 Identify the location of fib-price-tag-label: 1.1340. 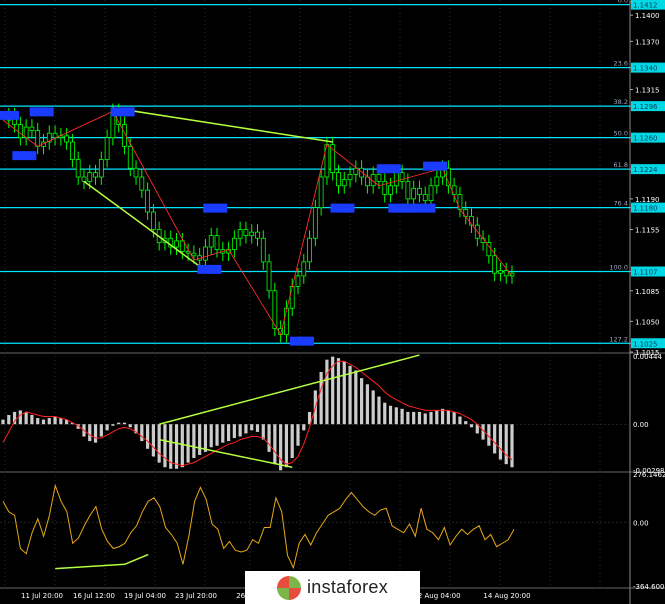
(645, 69).